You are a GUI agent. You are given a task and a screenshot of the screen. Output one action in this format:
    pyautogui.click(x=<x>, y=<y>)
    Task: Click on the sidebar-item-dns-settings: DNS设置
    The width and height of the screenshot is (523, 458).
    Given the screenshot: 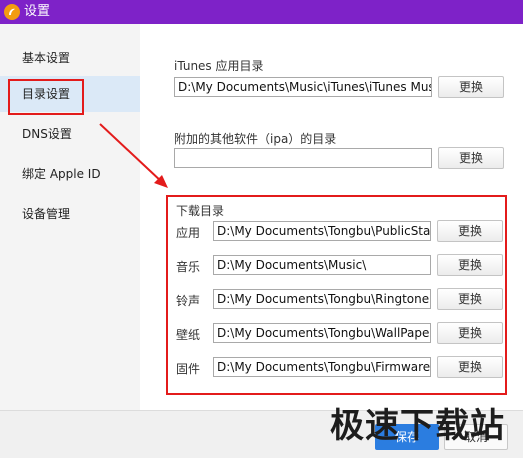 What is the action you would take?
    pyautogui.click(x=70, y=134)
    